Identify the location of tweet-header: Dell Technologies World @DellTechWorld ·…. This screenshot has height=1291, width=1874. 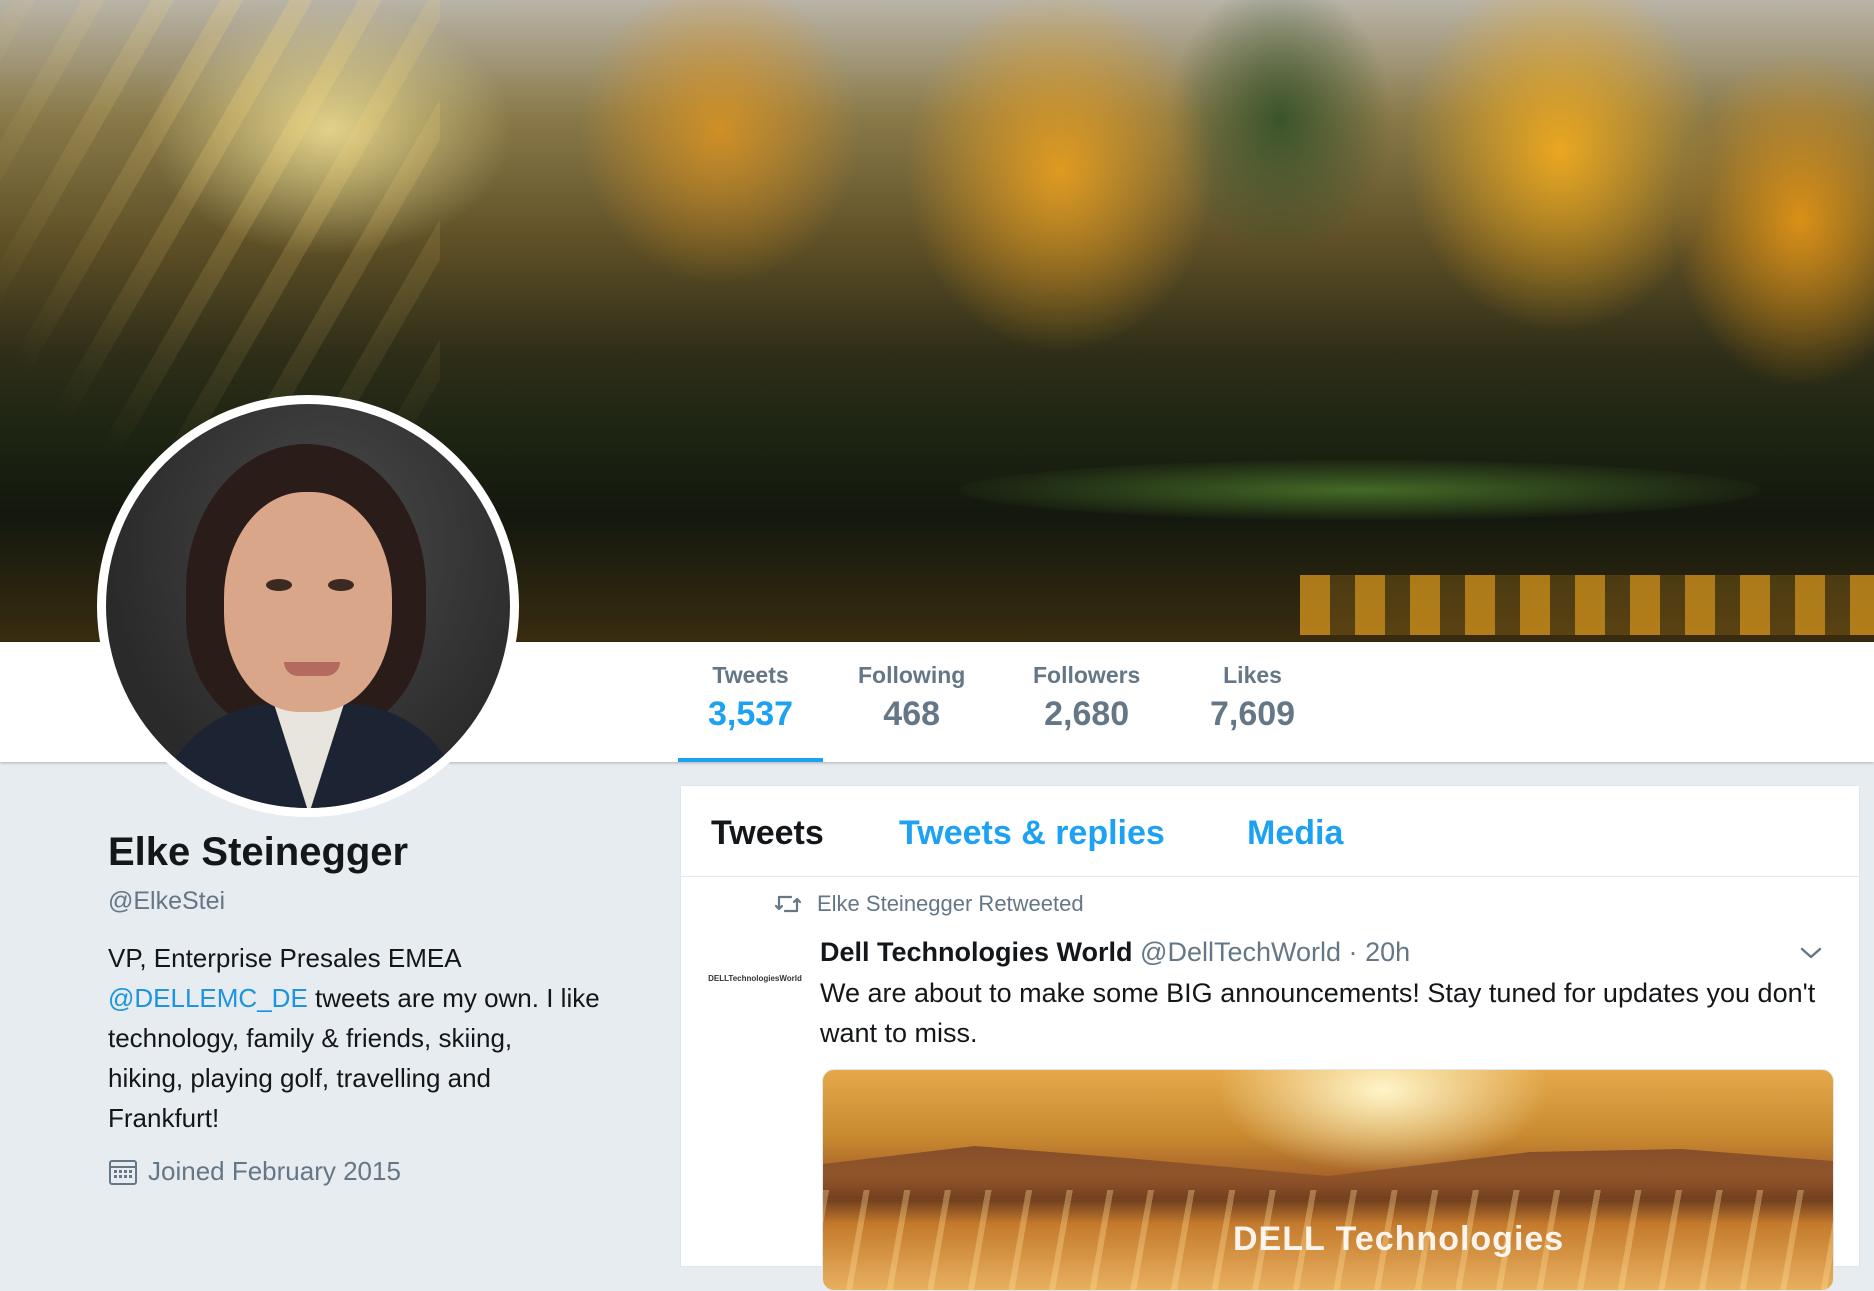
(1115, 952).